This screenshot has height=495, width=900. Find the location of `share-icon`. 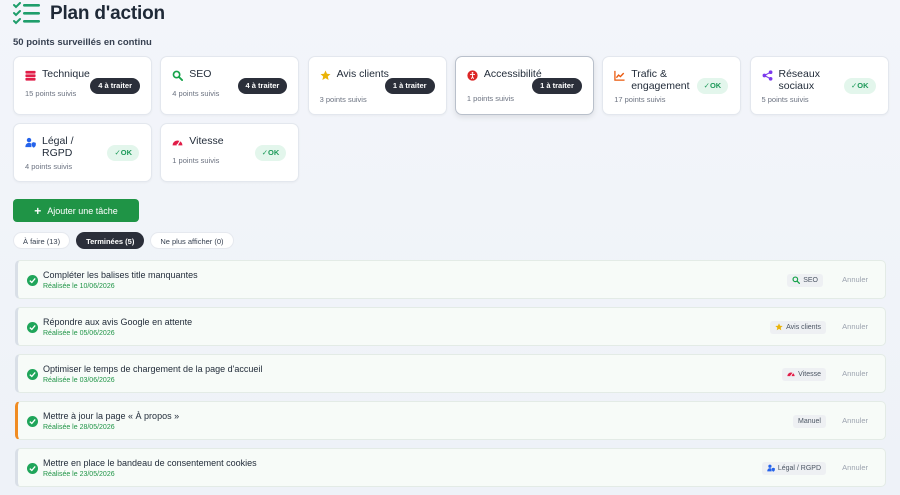

share-icon is located at coordinates (770, 77).